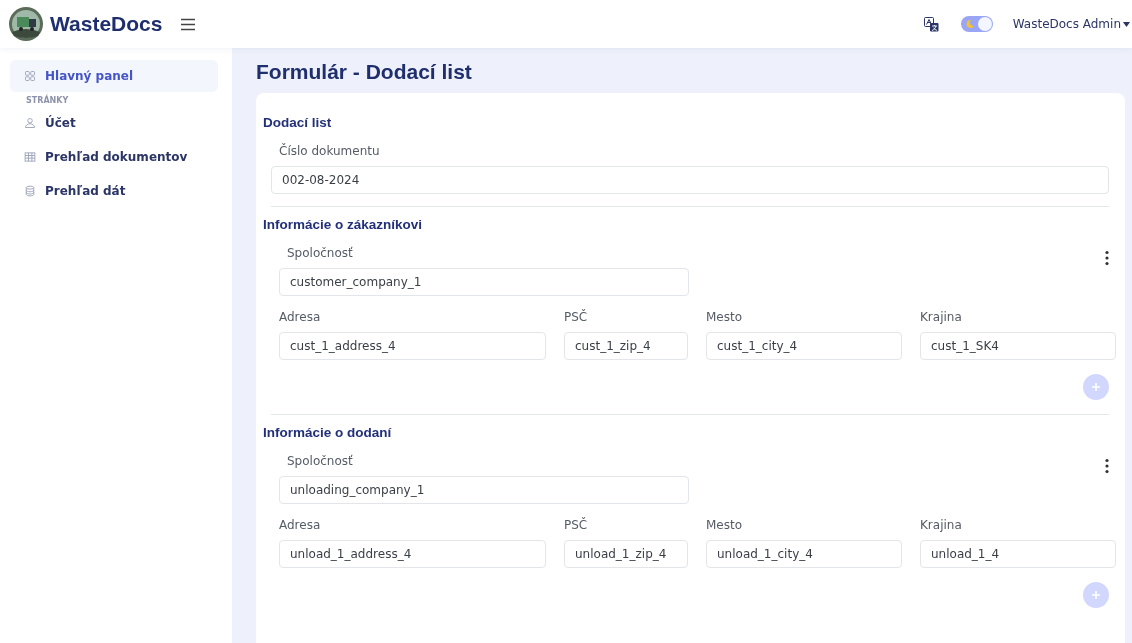 Image resolution: width=1132 pixels, height=643 pixels. I want to click on sidebar-heading: STRÁNKY, so click(47, 99).